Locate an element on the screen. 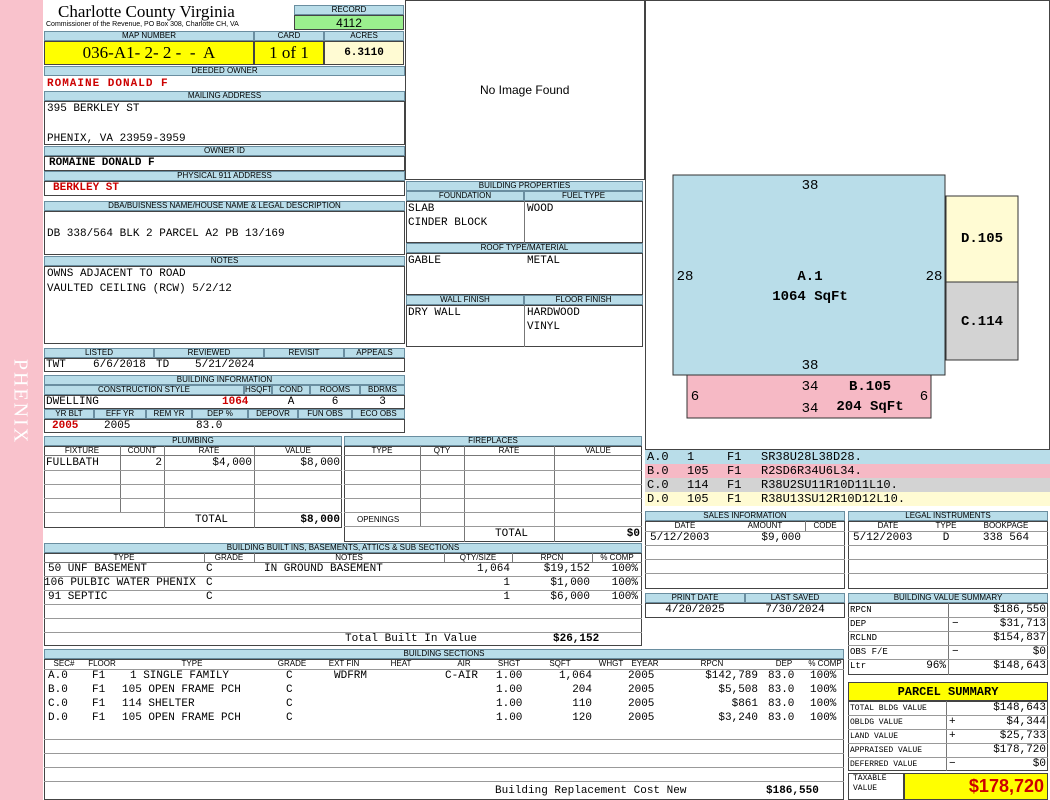  legend-path: SR38U28L38D28. is located at coordinates (811, 457).